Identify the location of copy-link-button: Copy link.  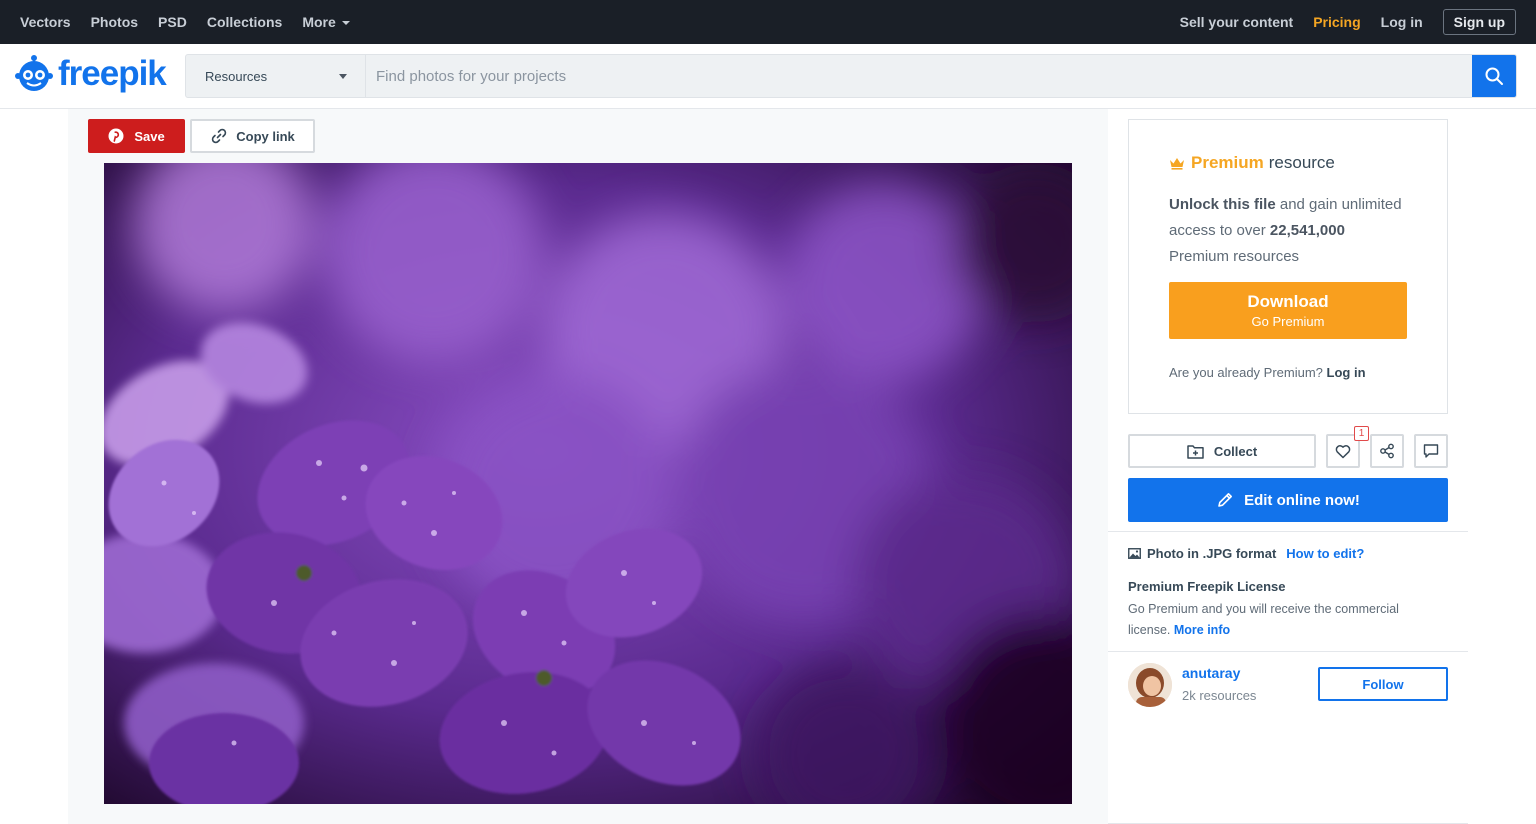
(252, 136).